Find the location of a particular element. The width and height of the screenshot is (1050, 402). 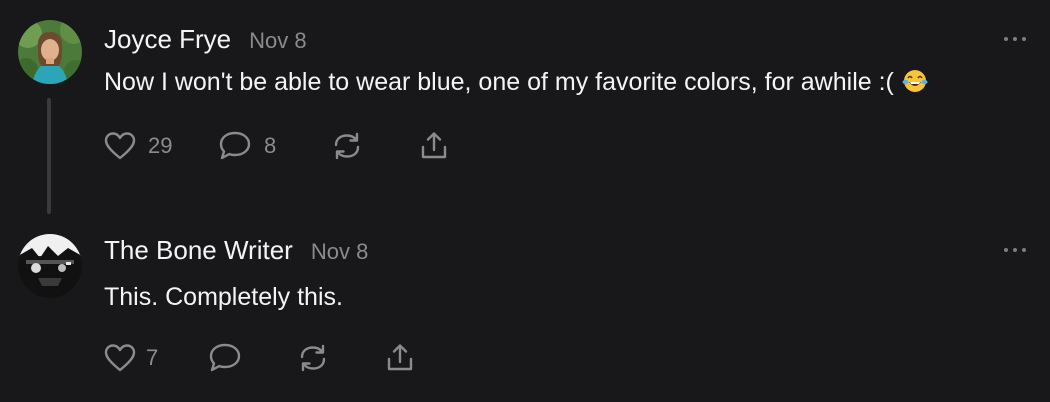

comment-text: This. Completely this. is located at coordinates (223, 297).